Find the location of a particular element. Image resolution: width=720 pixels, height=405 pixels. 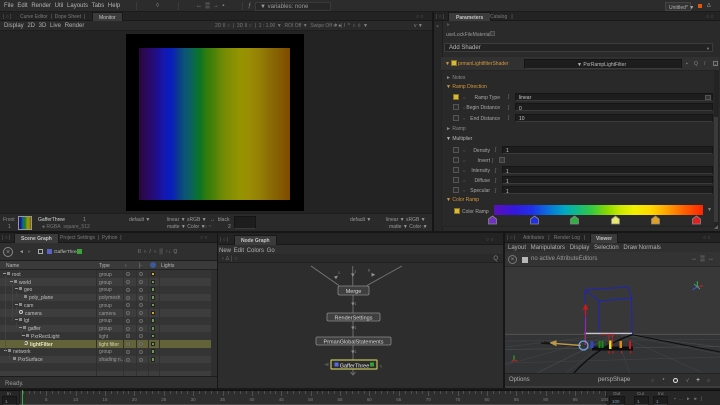

svg-text: 0 is located at coordinates (369, 271).